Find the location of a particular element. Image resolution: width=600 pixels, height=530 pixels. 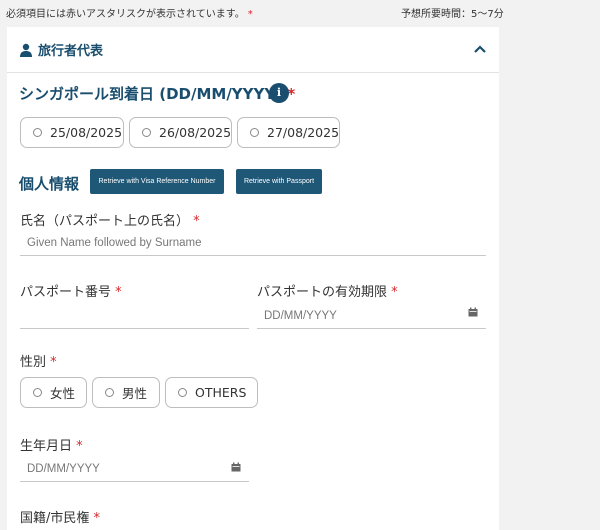

dob-label-text: 生年月日 is located at coordinates (46, 446).